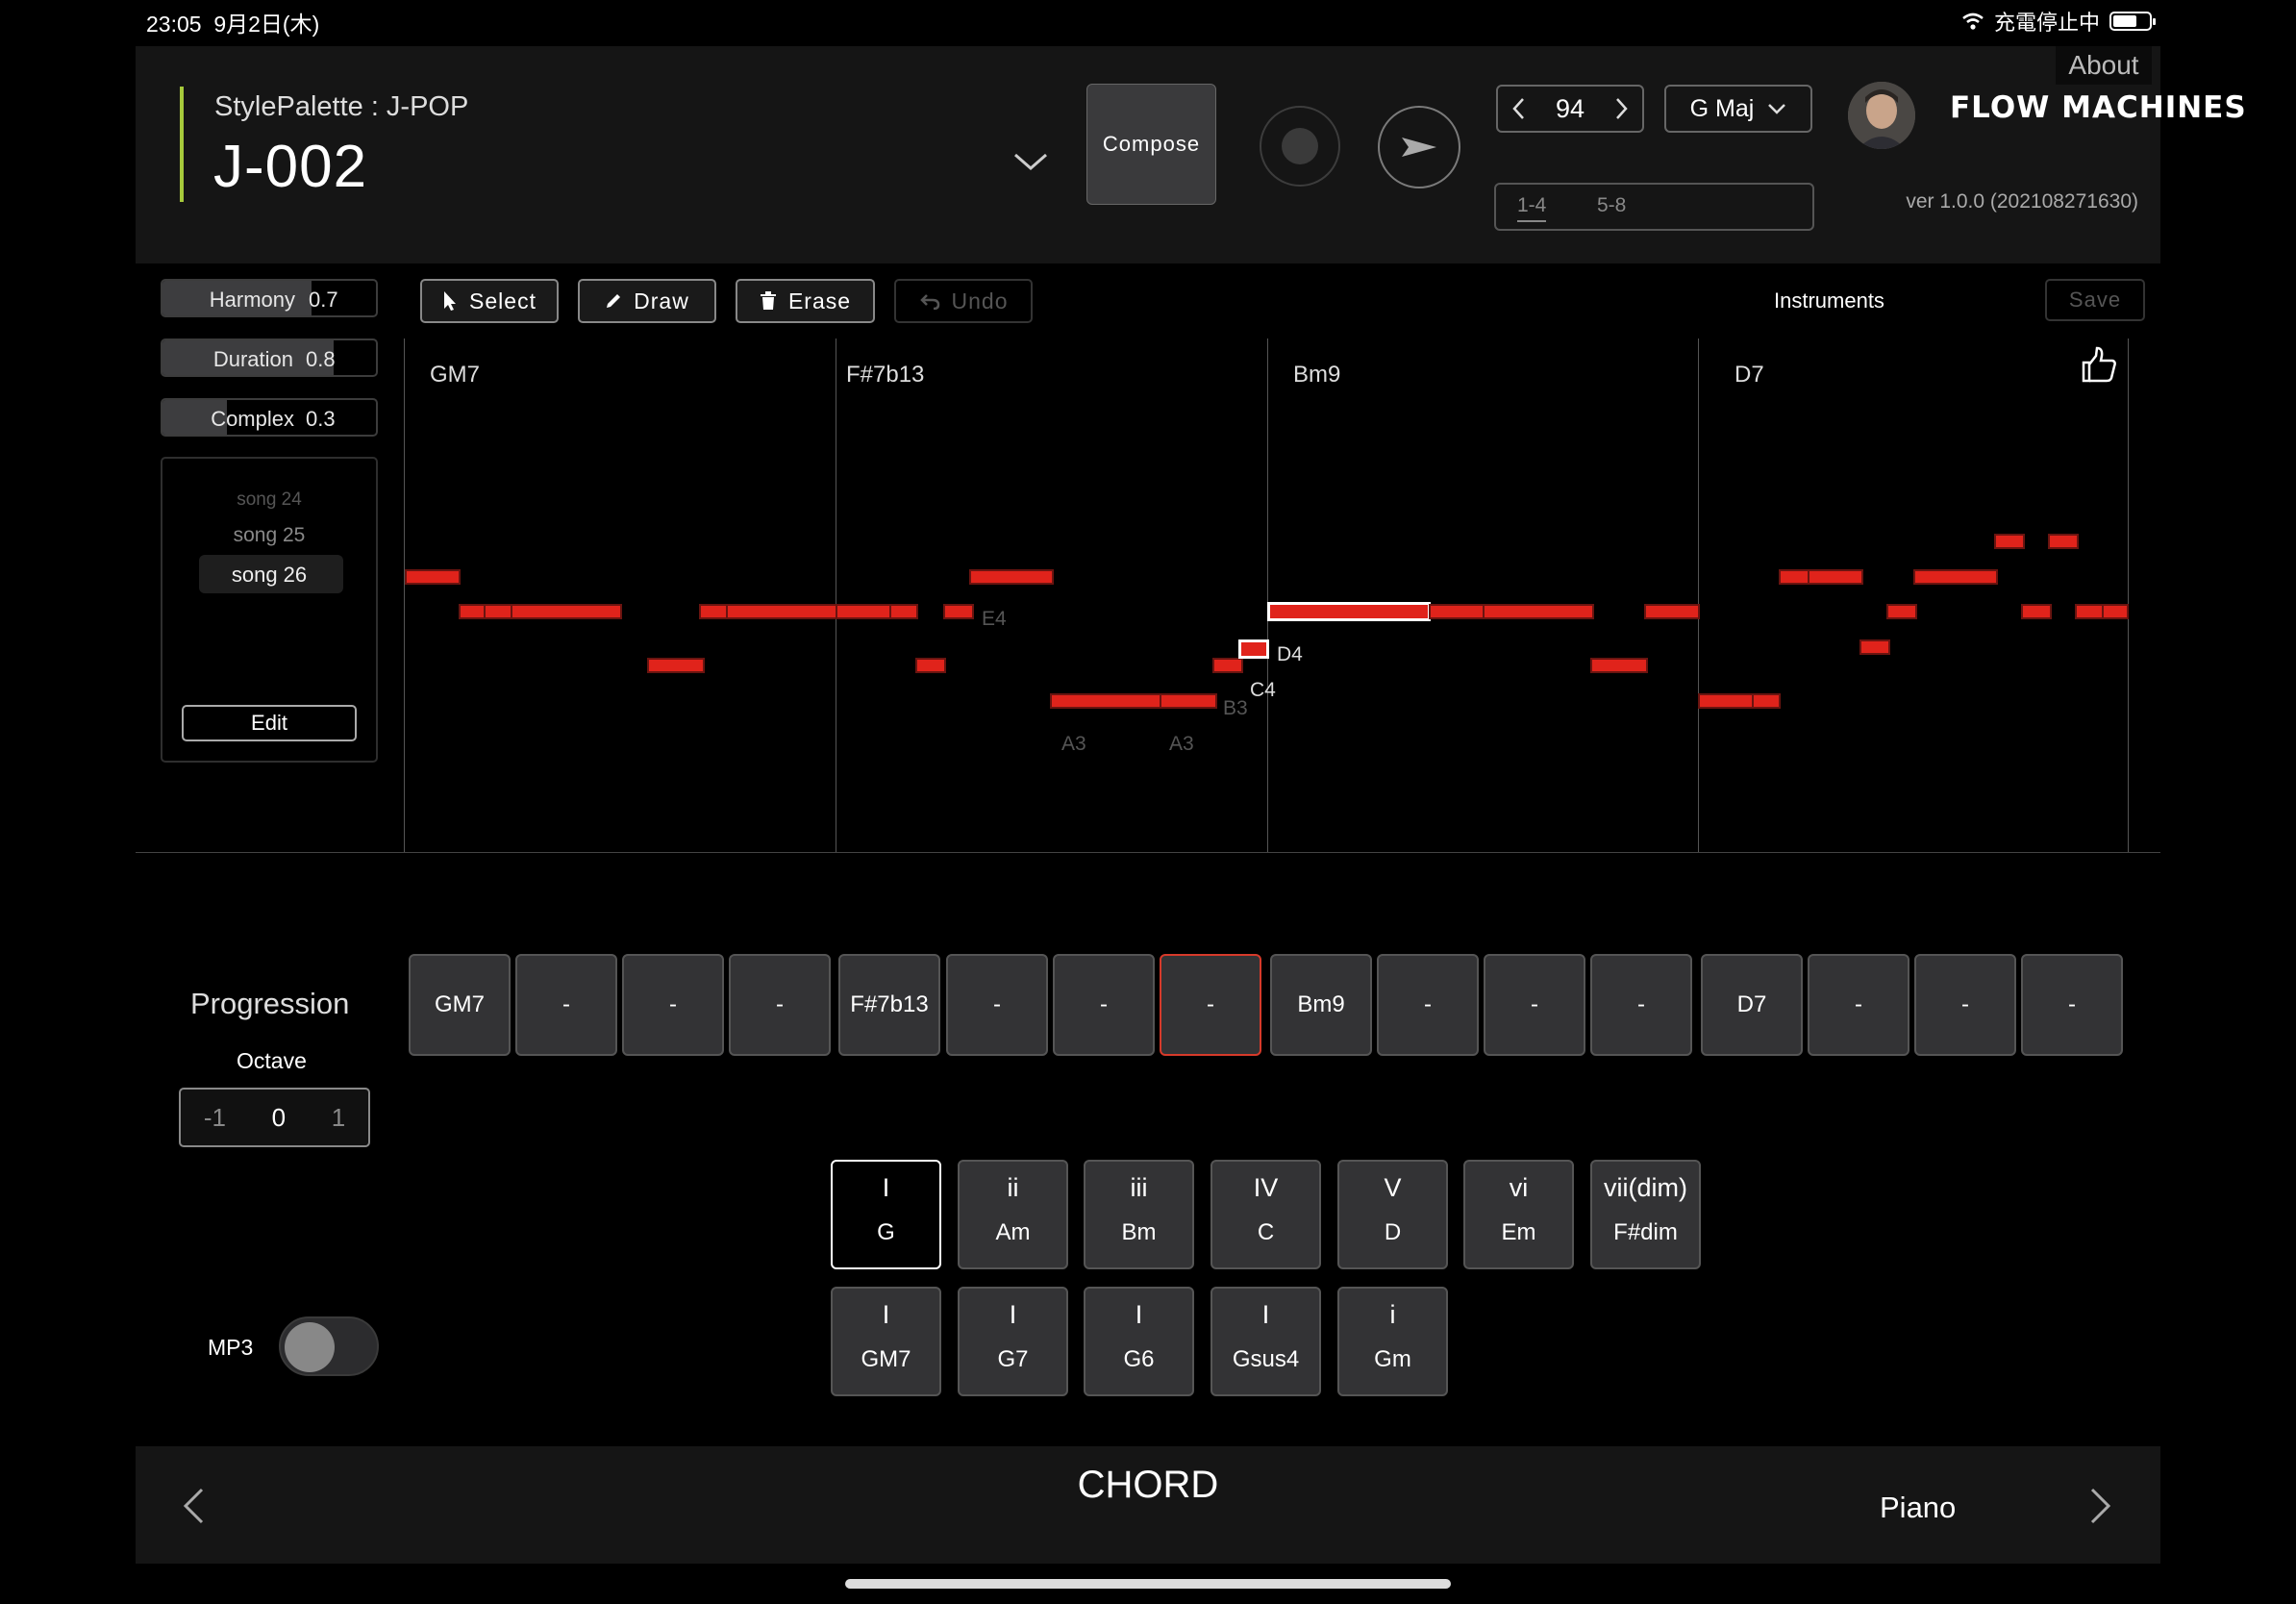 This screenshot has width=2296, height=1604. I want to click on charging-status: 充電停止中, so click(2046, 23).